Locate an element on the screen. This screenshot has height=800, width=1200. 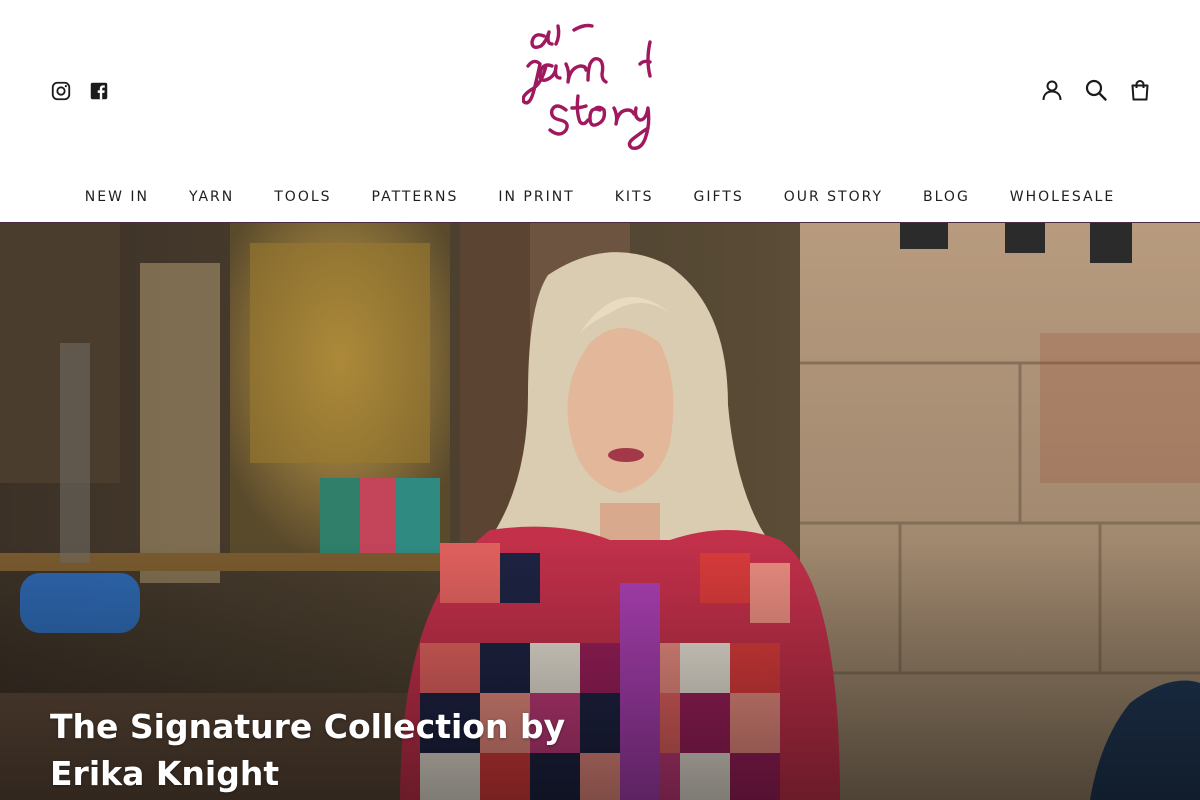
nav-item-our-story: OUR STORY is located at coordinates (833, 197).